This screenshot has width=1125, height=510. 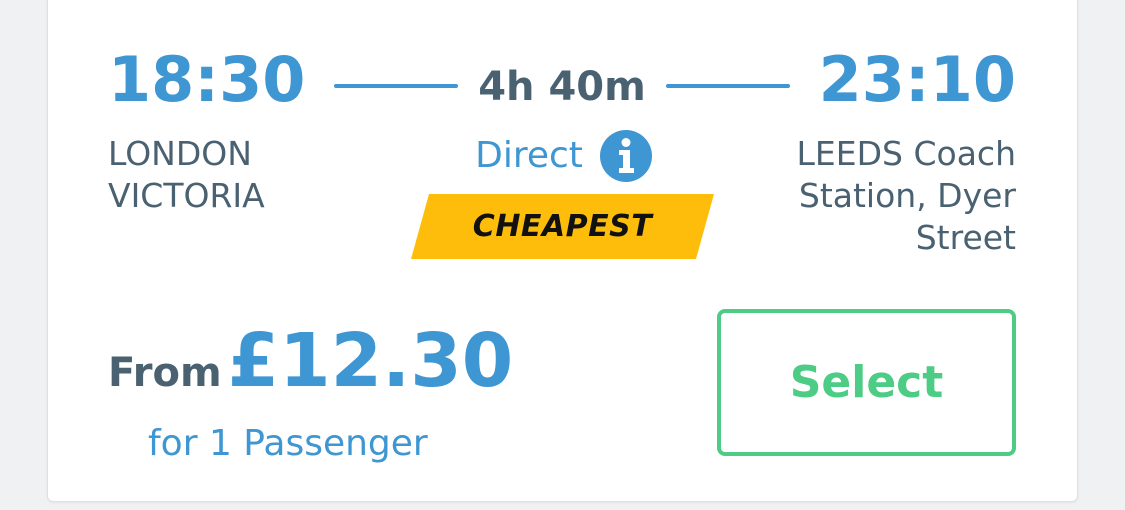 I want to click on departure-station: LONDON VICTORIA, so click(x=238, y=175).